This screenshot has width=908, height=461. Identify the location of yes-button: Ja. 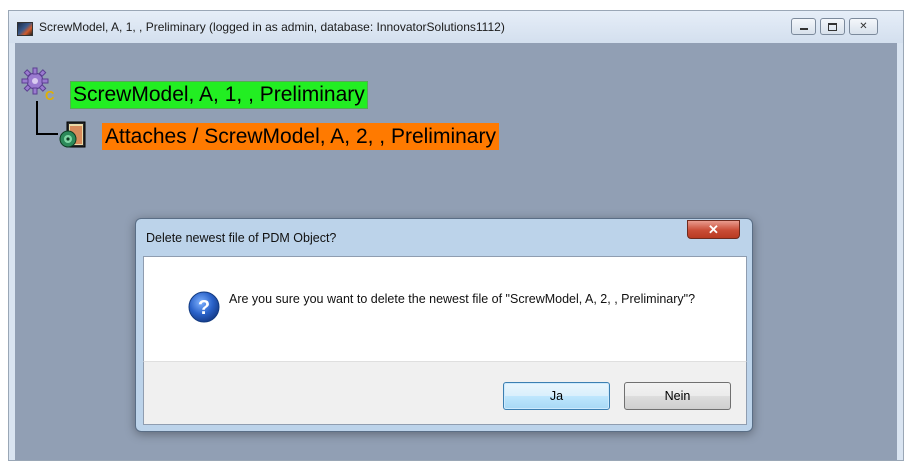
(556, 396).